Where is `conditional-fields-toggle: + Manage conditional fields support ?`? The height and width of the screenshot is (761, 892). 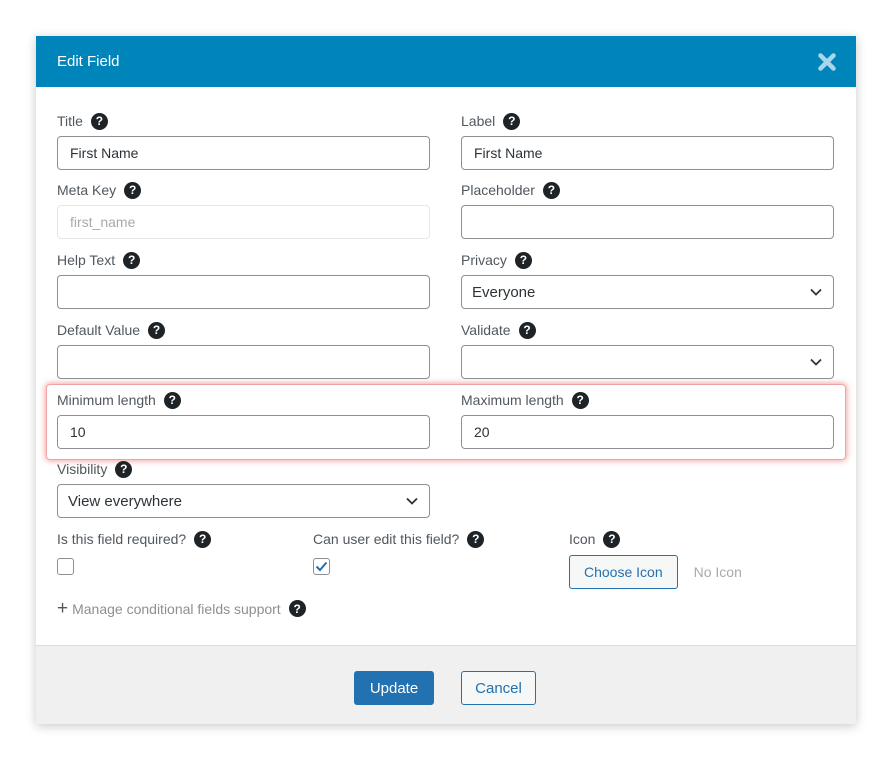 conditional-fields-toggle: + Manage conditional fields support ? is located at coordinates (181, 608).